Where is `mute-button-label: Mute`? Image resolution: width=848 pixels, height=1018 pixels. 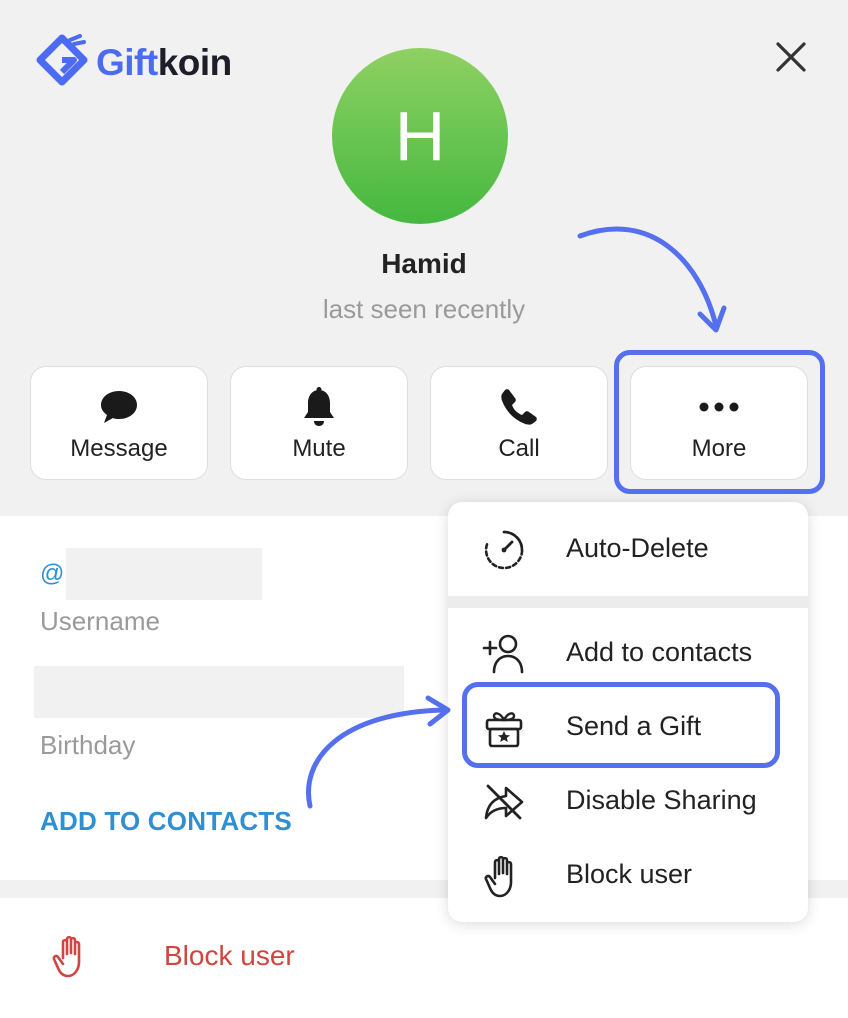 mute-button-label: Mute is located at coordinates (319, 448).